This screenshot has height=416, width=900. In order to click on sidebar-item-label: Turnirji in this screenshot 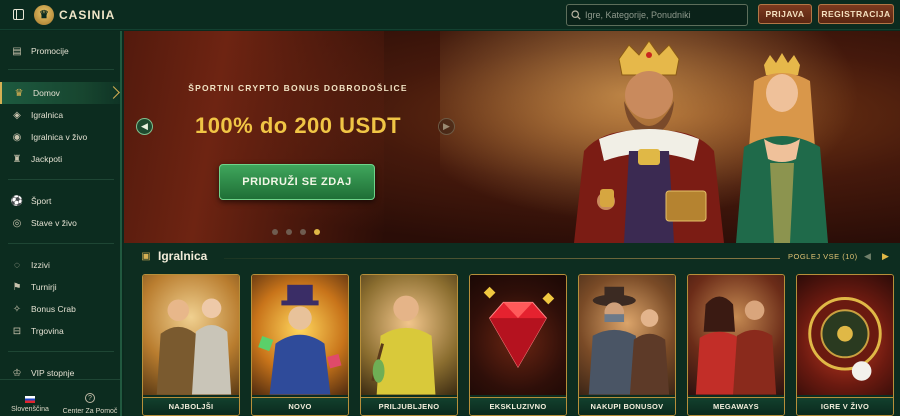, I will do `click(44, 287)`.